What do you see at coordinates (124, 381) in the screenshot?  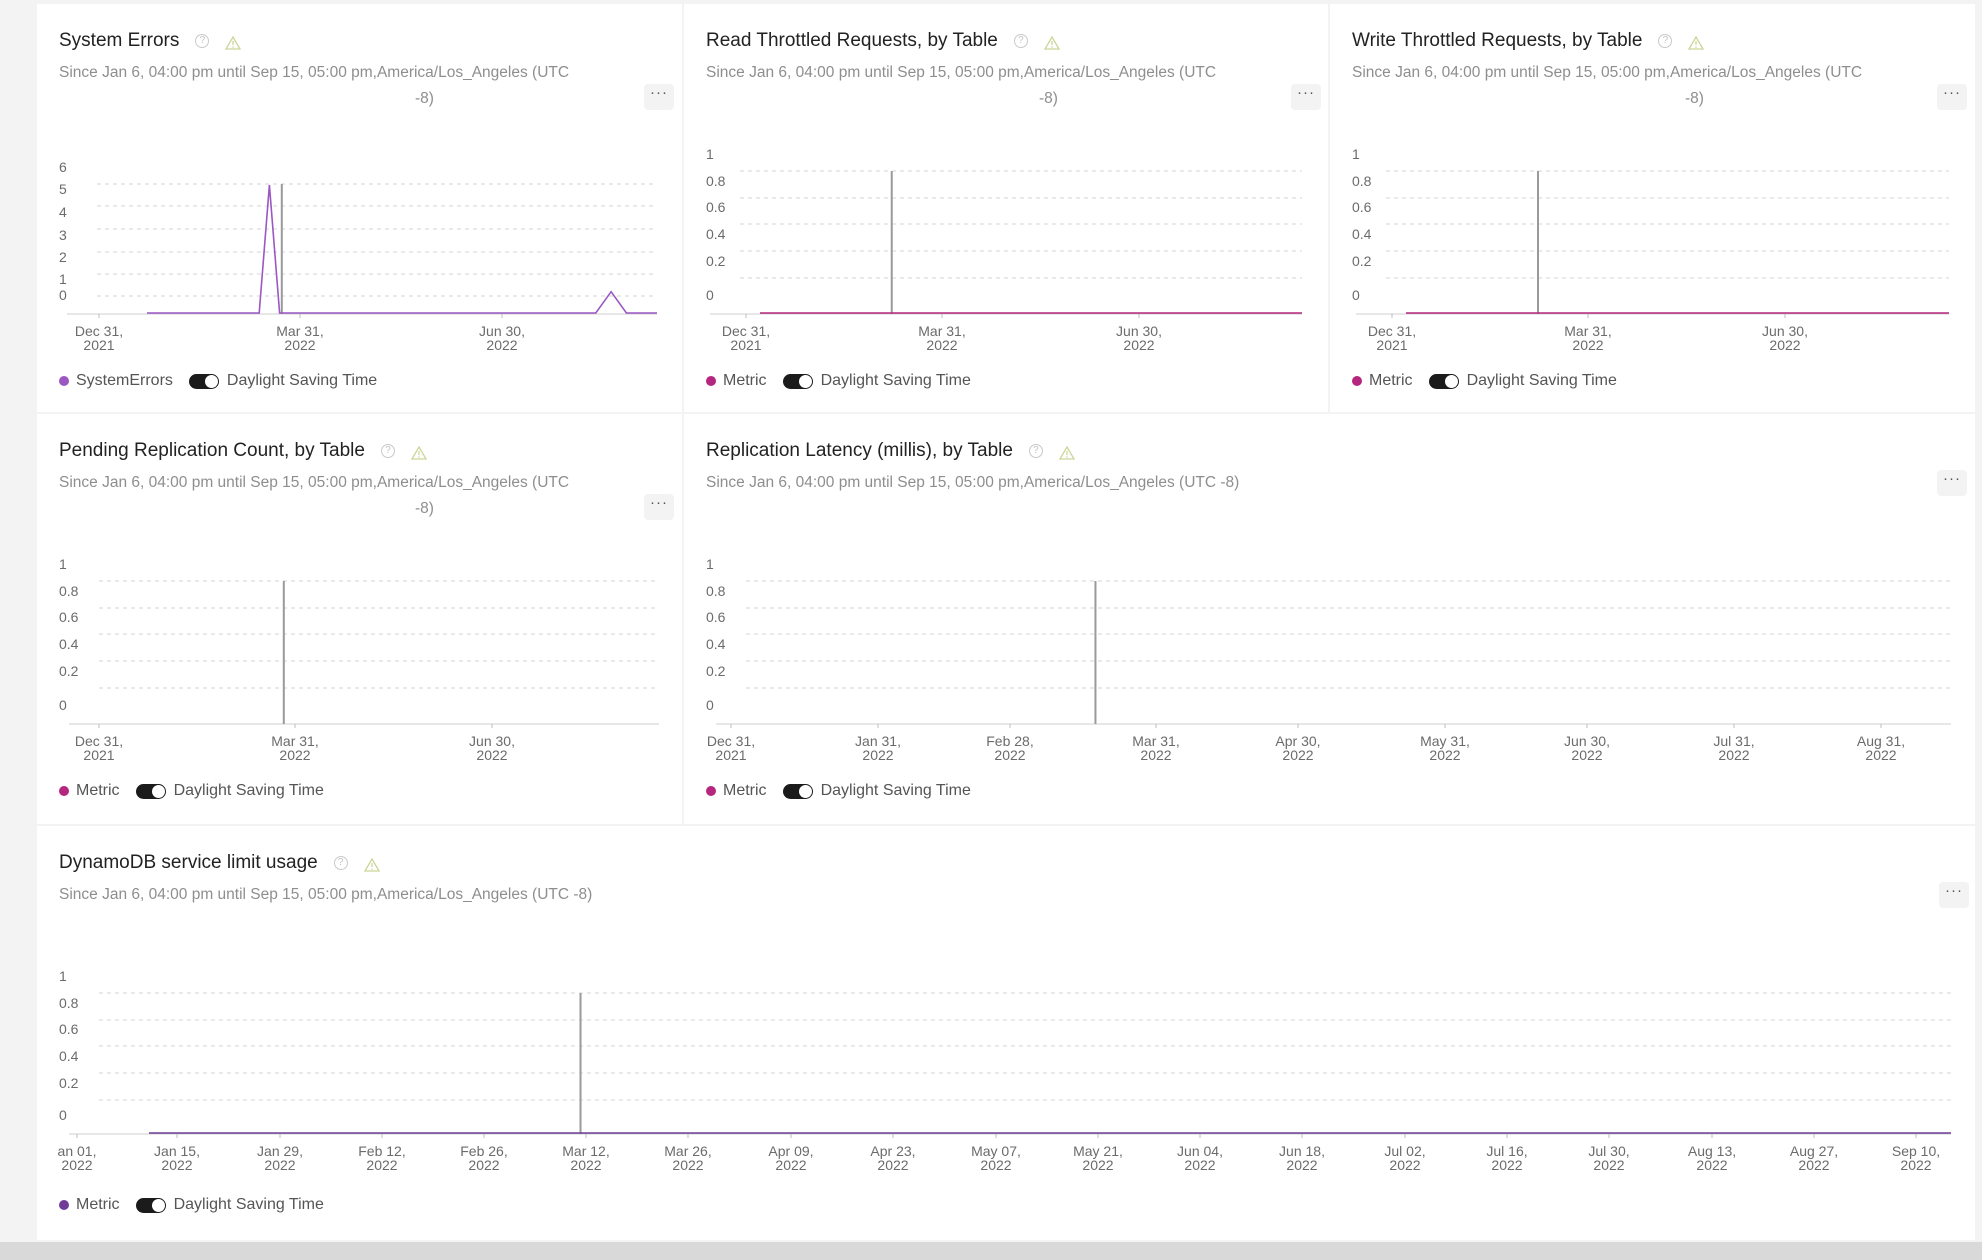 I see `legend-series-label: SystemErrors` at bounding box center [124, 381].